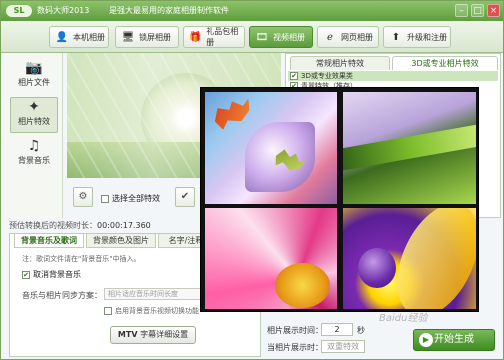  I want to click on tab-label: 视频相册, so click(289, 37).